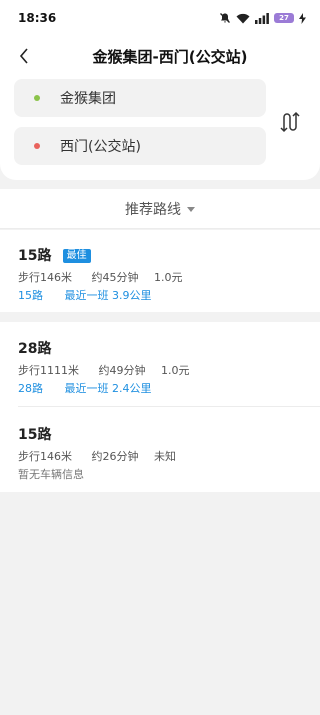 This screenshot has width=320, height=715. I want to click on route-meta: 步行1111米 约49分钟 1.0元, so click(169, 370).